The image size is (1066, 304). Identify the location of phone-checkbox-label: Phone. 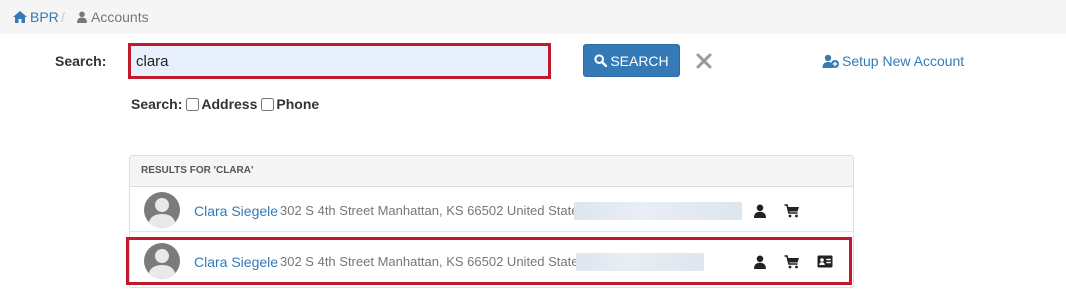
(298, 104).